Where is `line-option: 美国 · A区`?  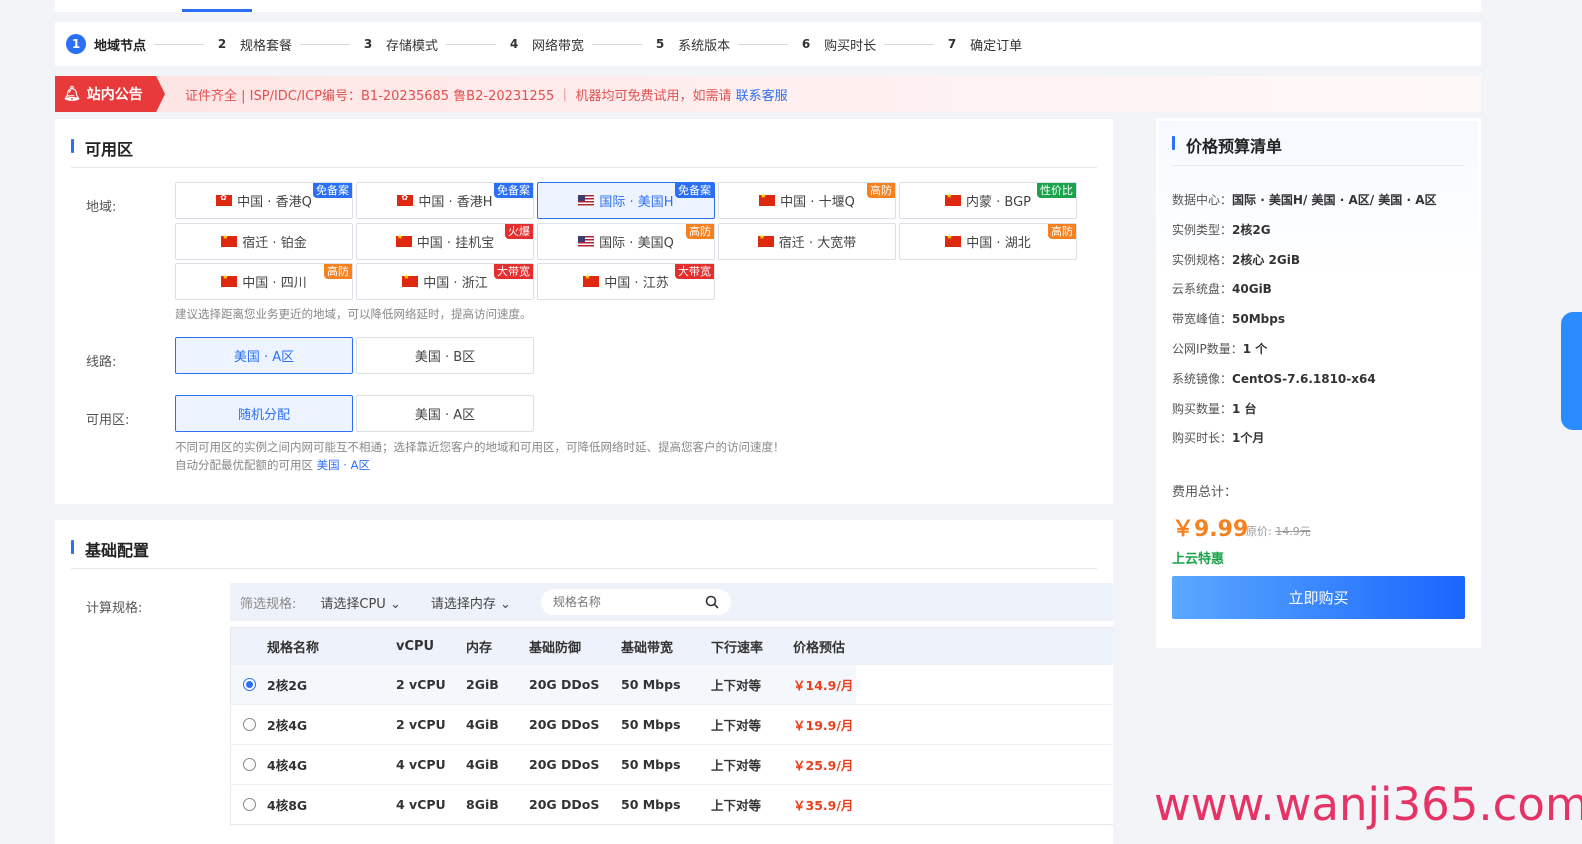
line-option: 美国 · A区 is located at coordinates (264, 355).